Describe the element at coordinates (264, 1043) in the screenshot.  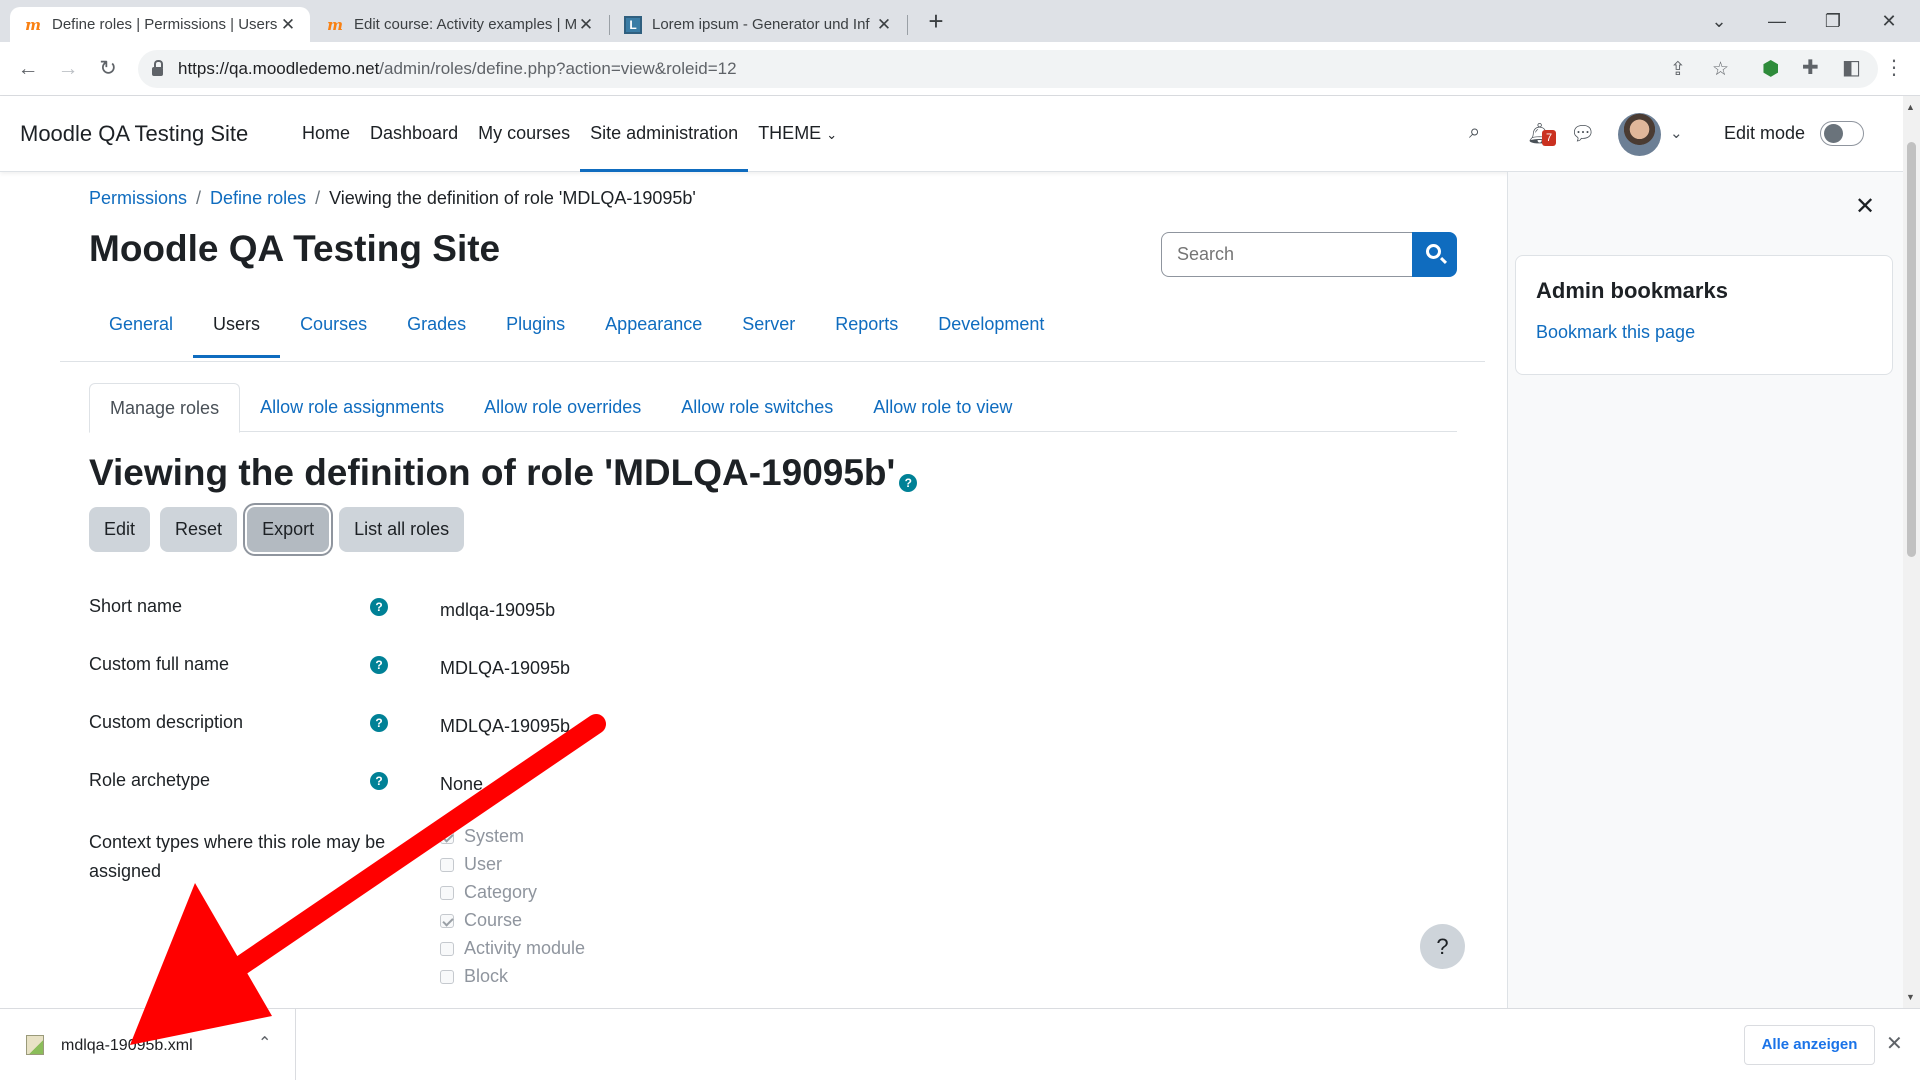
I see `chevron-up-icon: ⌃` at that location.